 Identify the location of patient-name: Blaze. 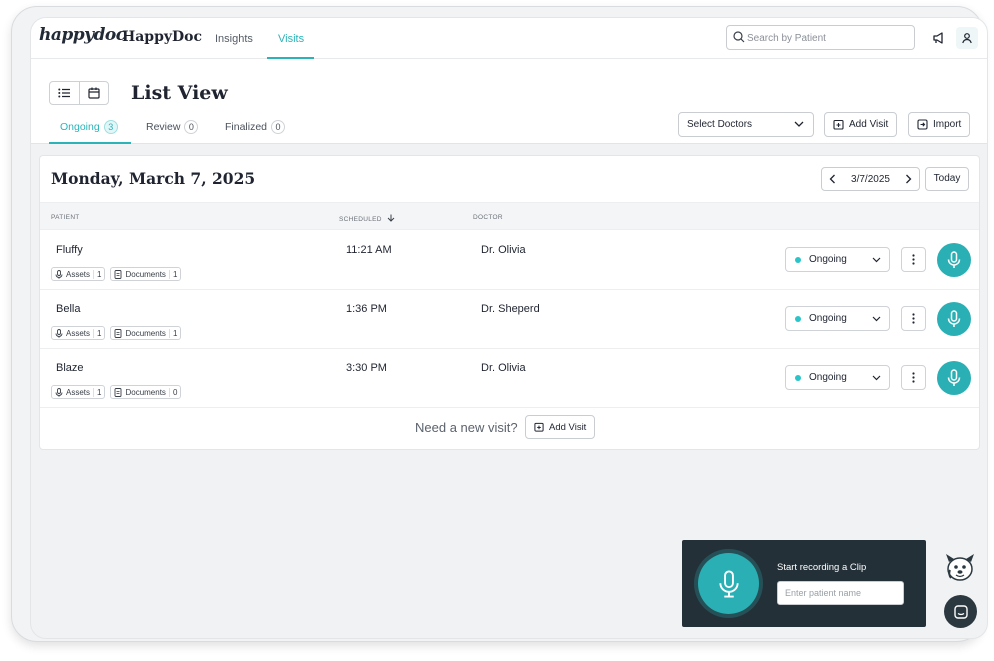
(70, 368).